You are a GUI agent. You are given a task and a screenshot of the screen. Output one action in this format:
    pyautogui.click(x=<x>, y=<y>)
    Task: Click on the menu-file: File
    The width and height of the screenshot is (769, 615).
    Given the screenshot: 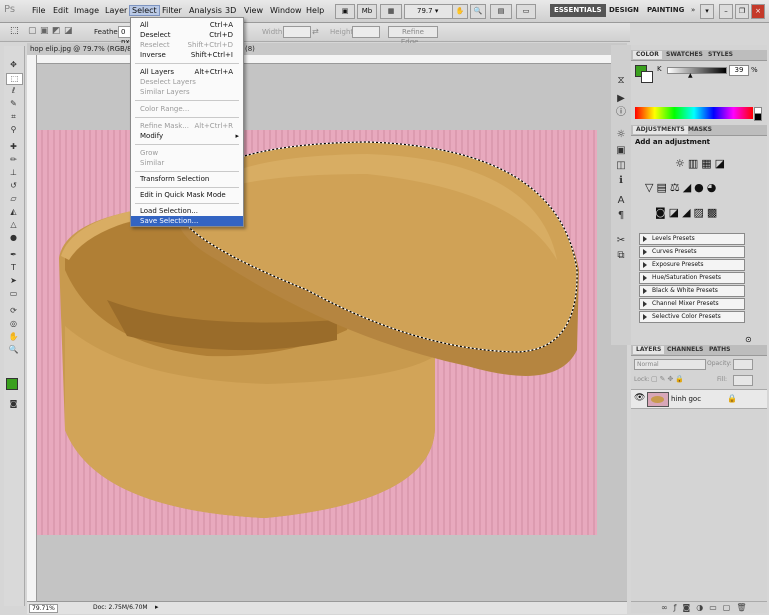 What is the action you would take?
    pyautogui.click(x=38, y=10)
    